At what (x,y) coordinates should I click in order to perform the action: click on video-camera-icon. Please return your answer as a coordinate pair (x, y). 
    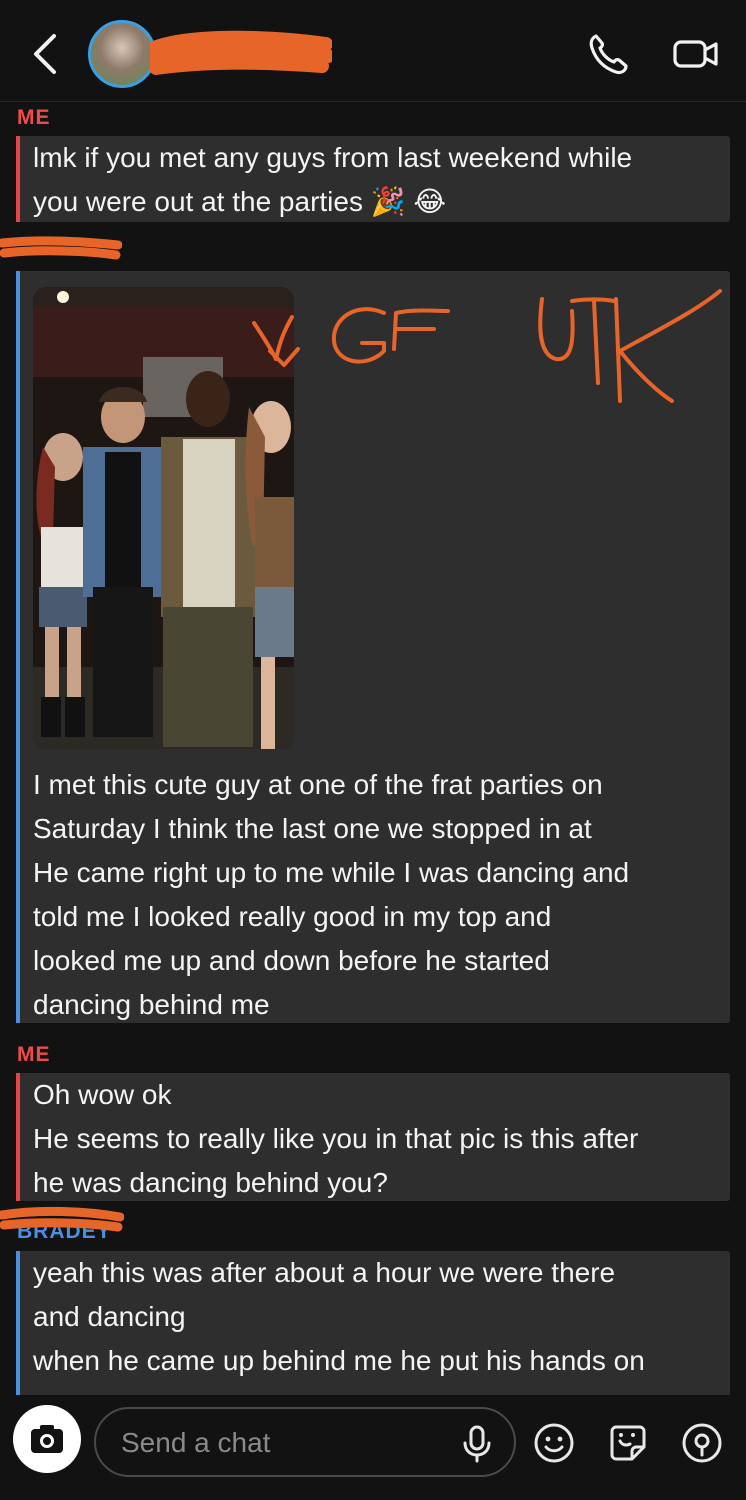
    Looking at the image, I should click on (696, 54).